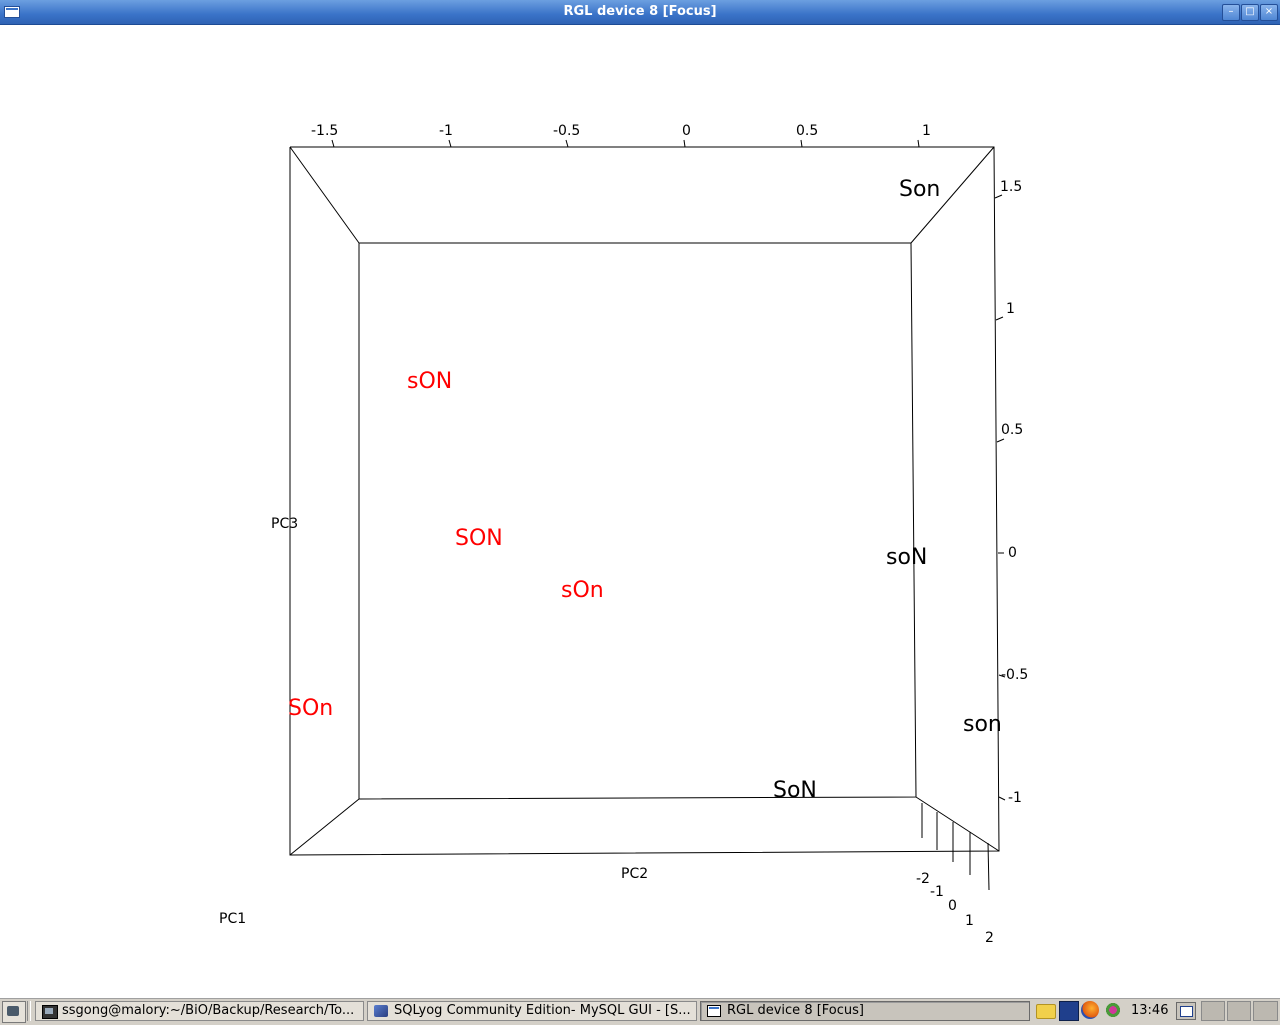 The image size is (1280, 1025). Describe the element at coordinates (952, 906) in the screenshot. I see `depth-tick-label: 0` at that location.